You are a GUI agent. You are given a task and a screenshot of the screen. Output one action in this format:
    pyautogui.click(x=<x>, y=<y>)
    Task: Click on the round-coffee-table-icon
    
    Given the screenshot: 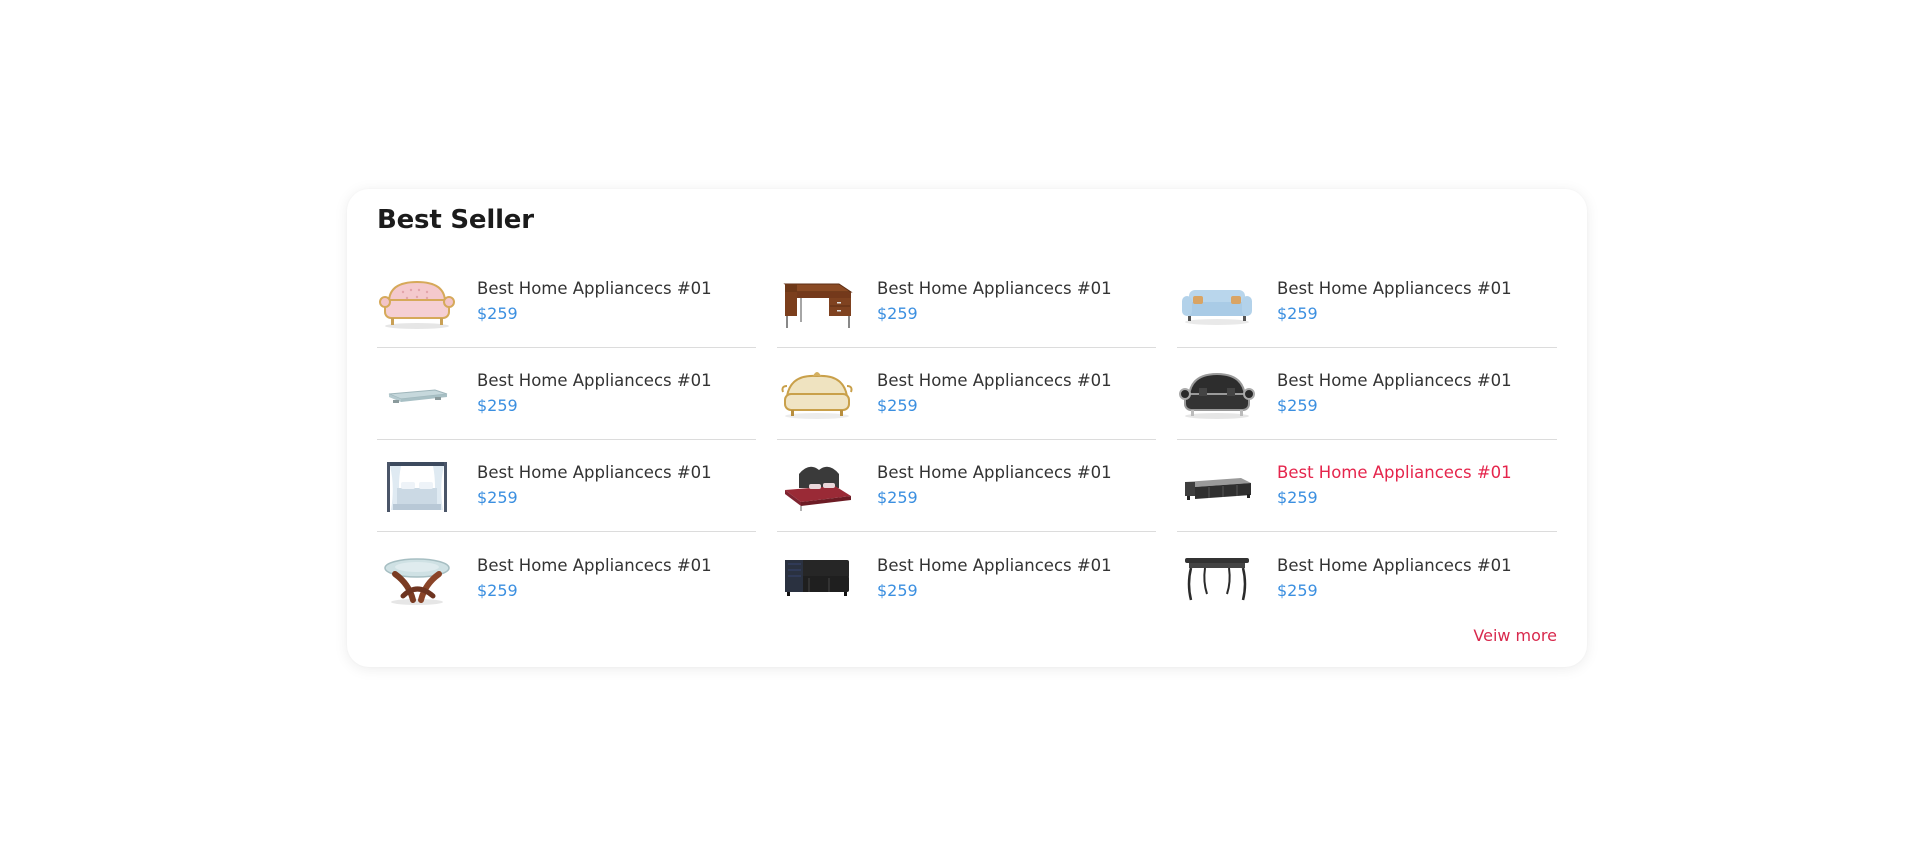 What is the action you would take?
    pyautogui.click(x=417, y=578)
    